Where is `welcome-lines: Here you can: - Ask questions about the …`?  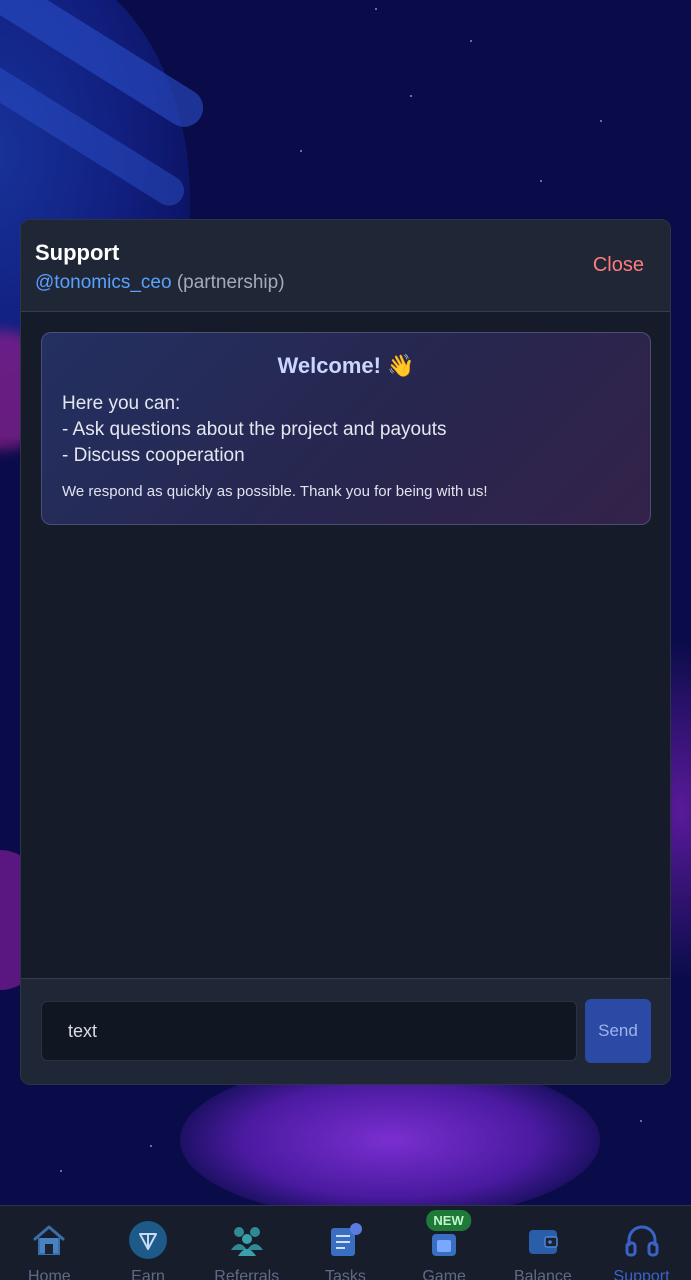
welcome-lines: Here you can: - Ask questions about the … is located at coordinates (346, 430).